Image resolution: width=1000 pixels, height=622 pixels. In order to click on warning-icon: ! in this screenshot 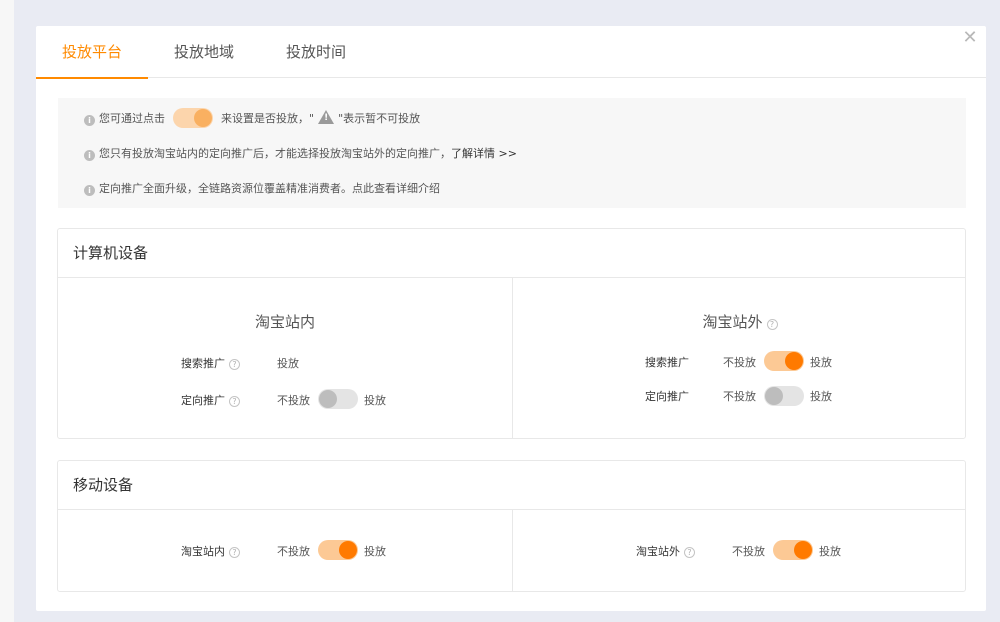, I will do `click(326, 117)`.